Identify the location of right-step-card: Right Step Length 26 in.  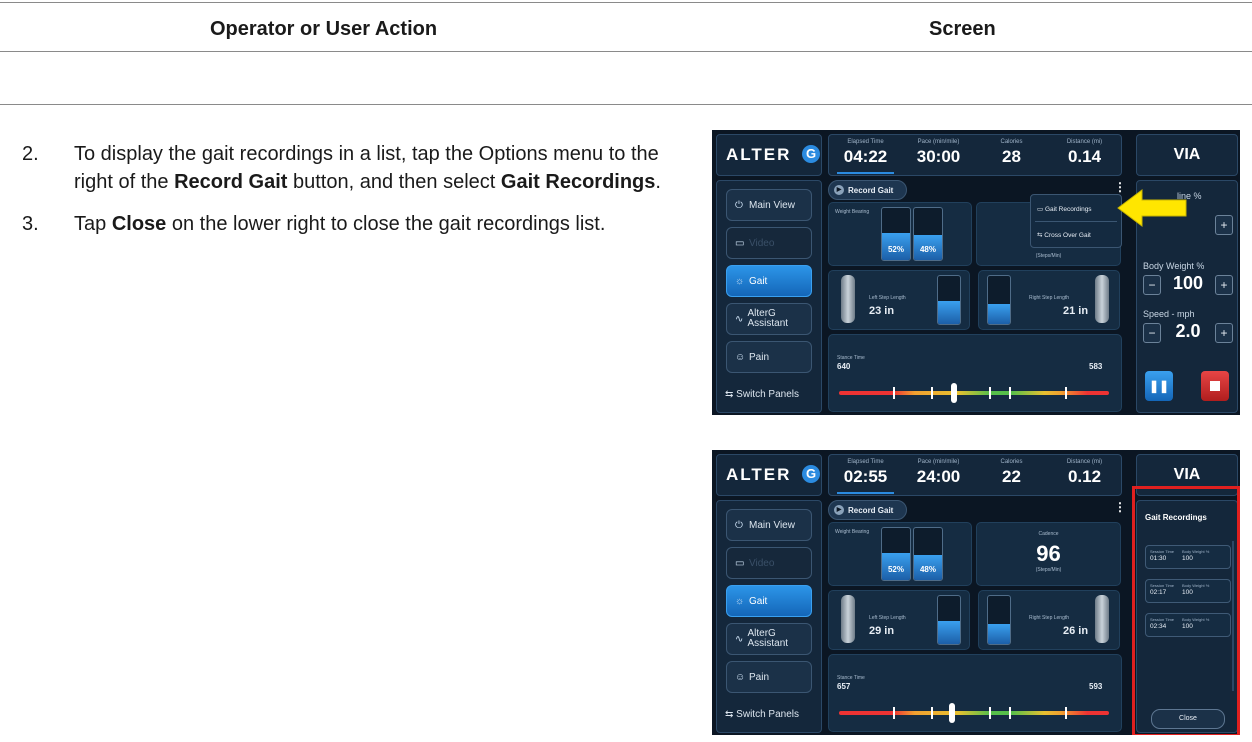
(1049, 620).